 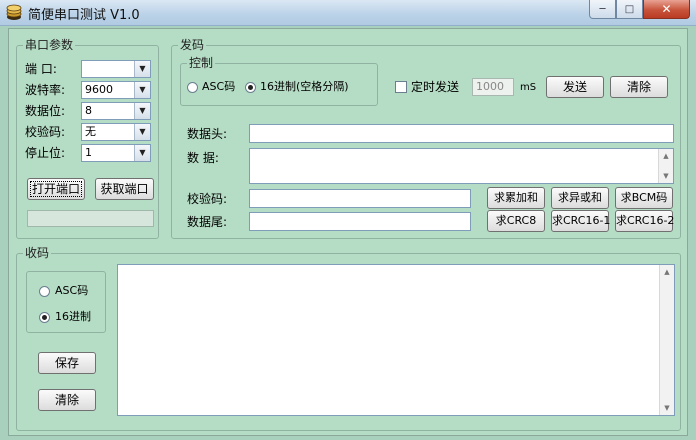 What do you see at coordinates (84, 15) in the screenshot?
I see `window-title: 简便串口测试 V1.0` at bounding box center [84, 15].